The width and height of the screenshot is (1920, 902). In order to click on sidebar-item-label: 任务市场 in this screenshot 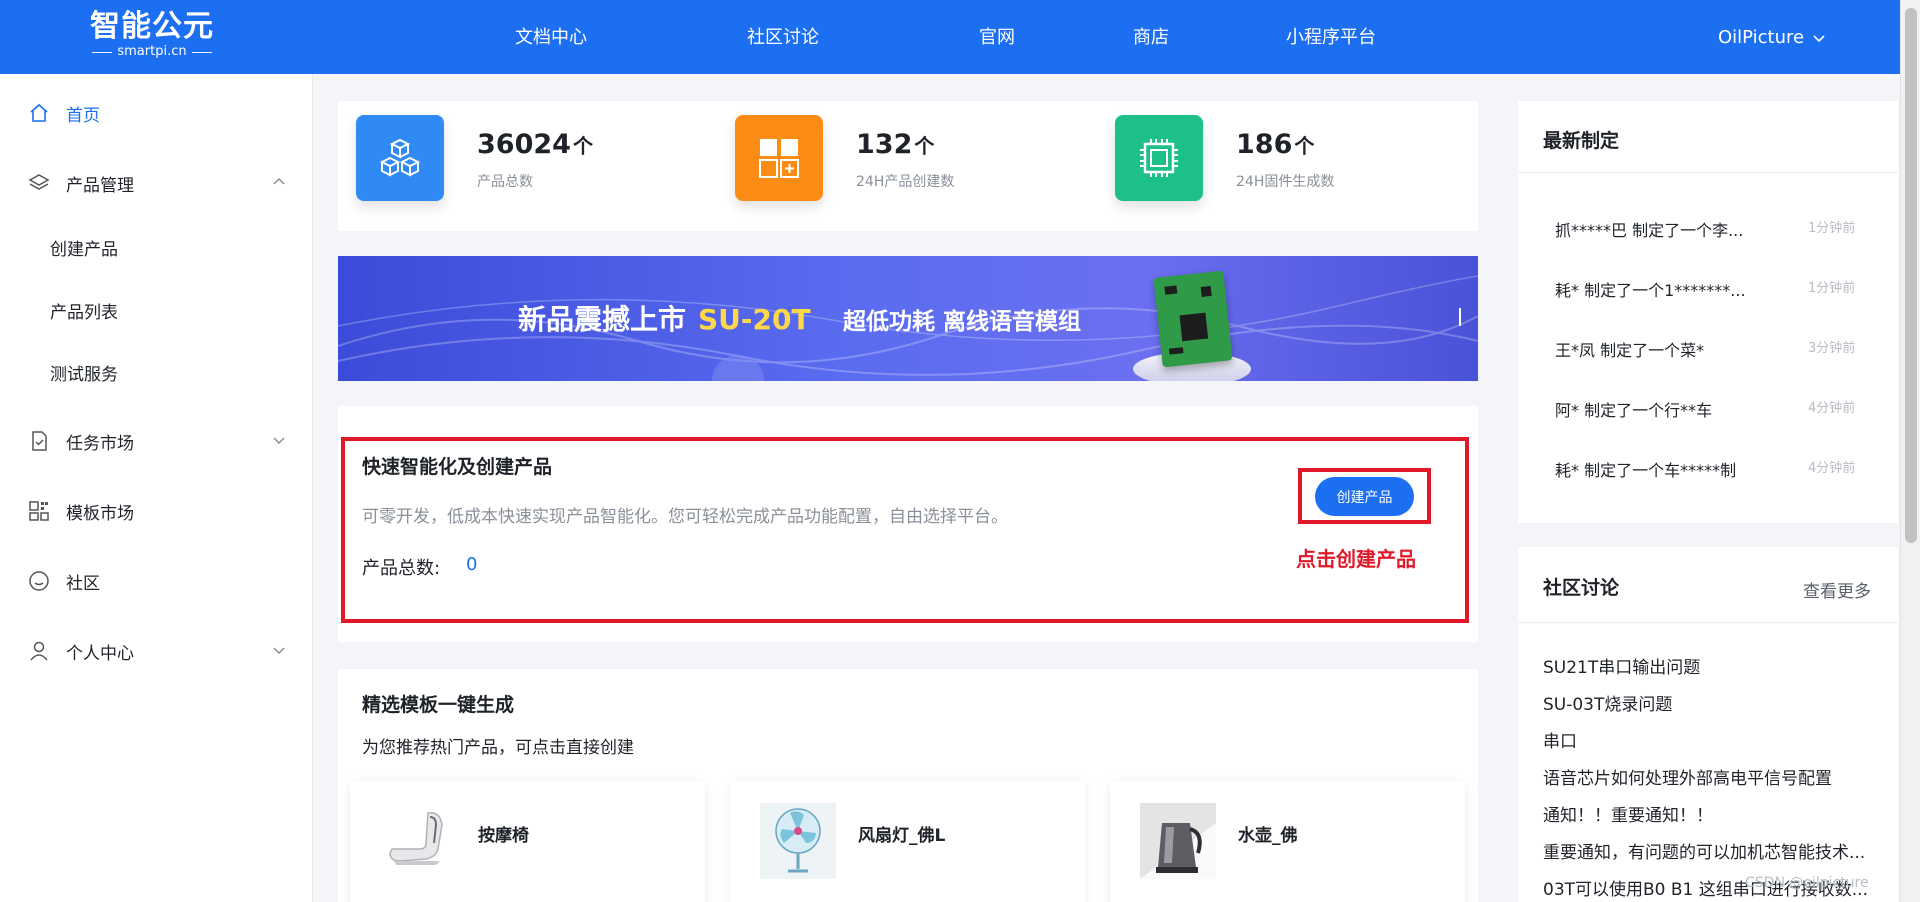, I will do `click(100, 443)`.